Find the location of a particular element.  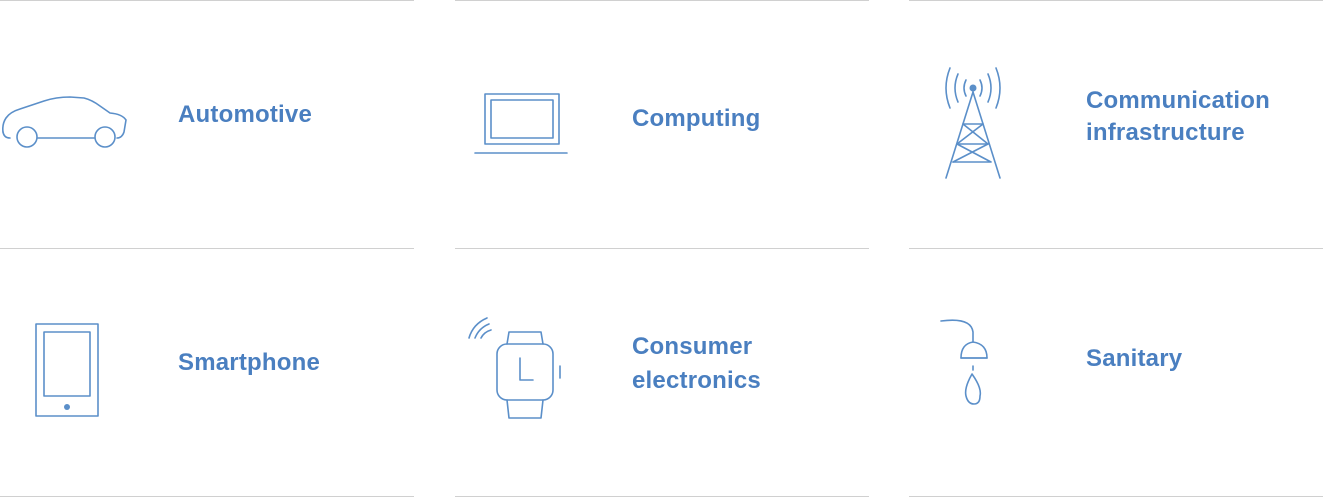

industry-label: Sanitary is located at coordinates (1134, 358).